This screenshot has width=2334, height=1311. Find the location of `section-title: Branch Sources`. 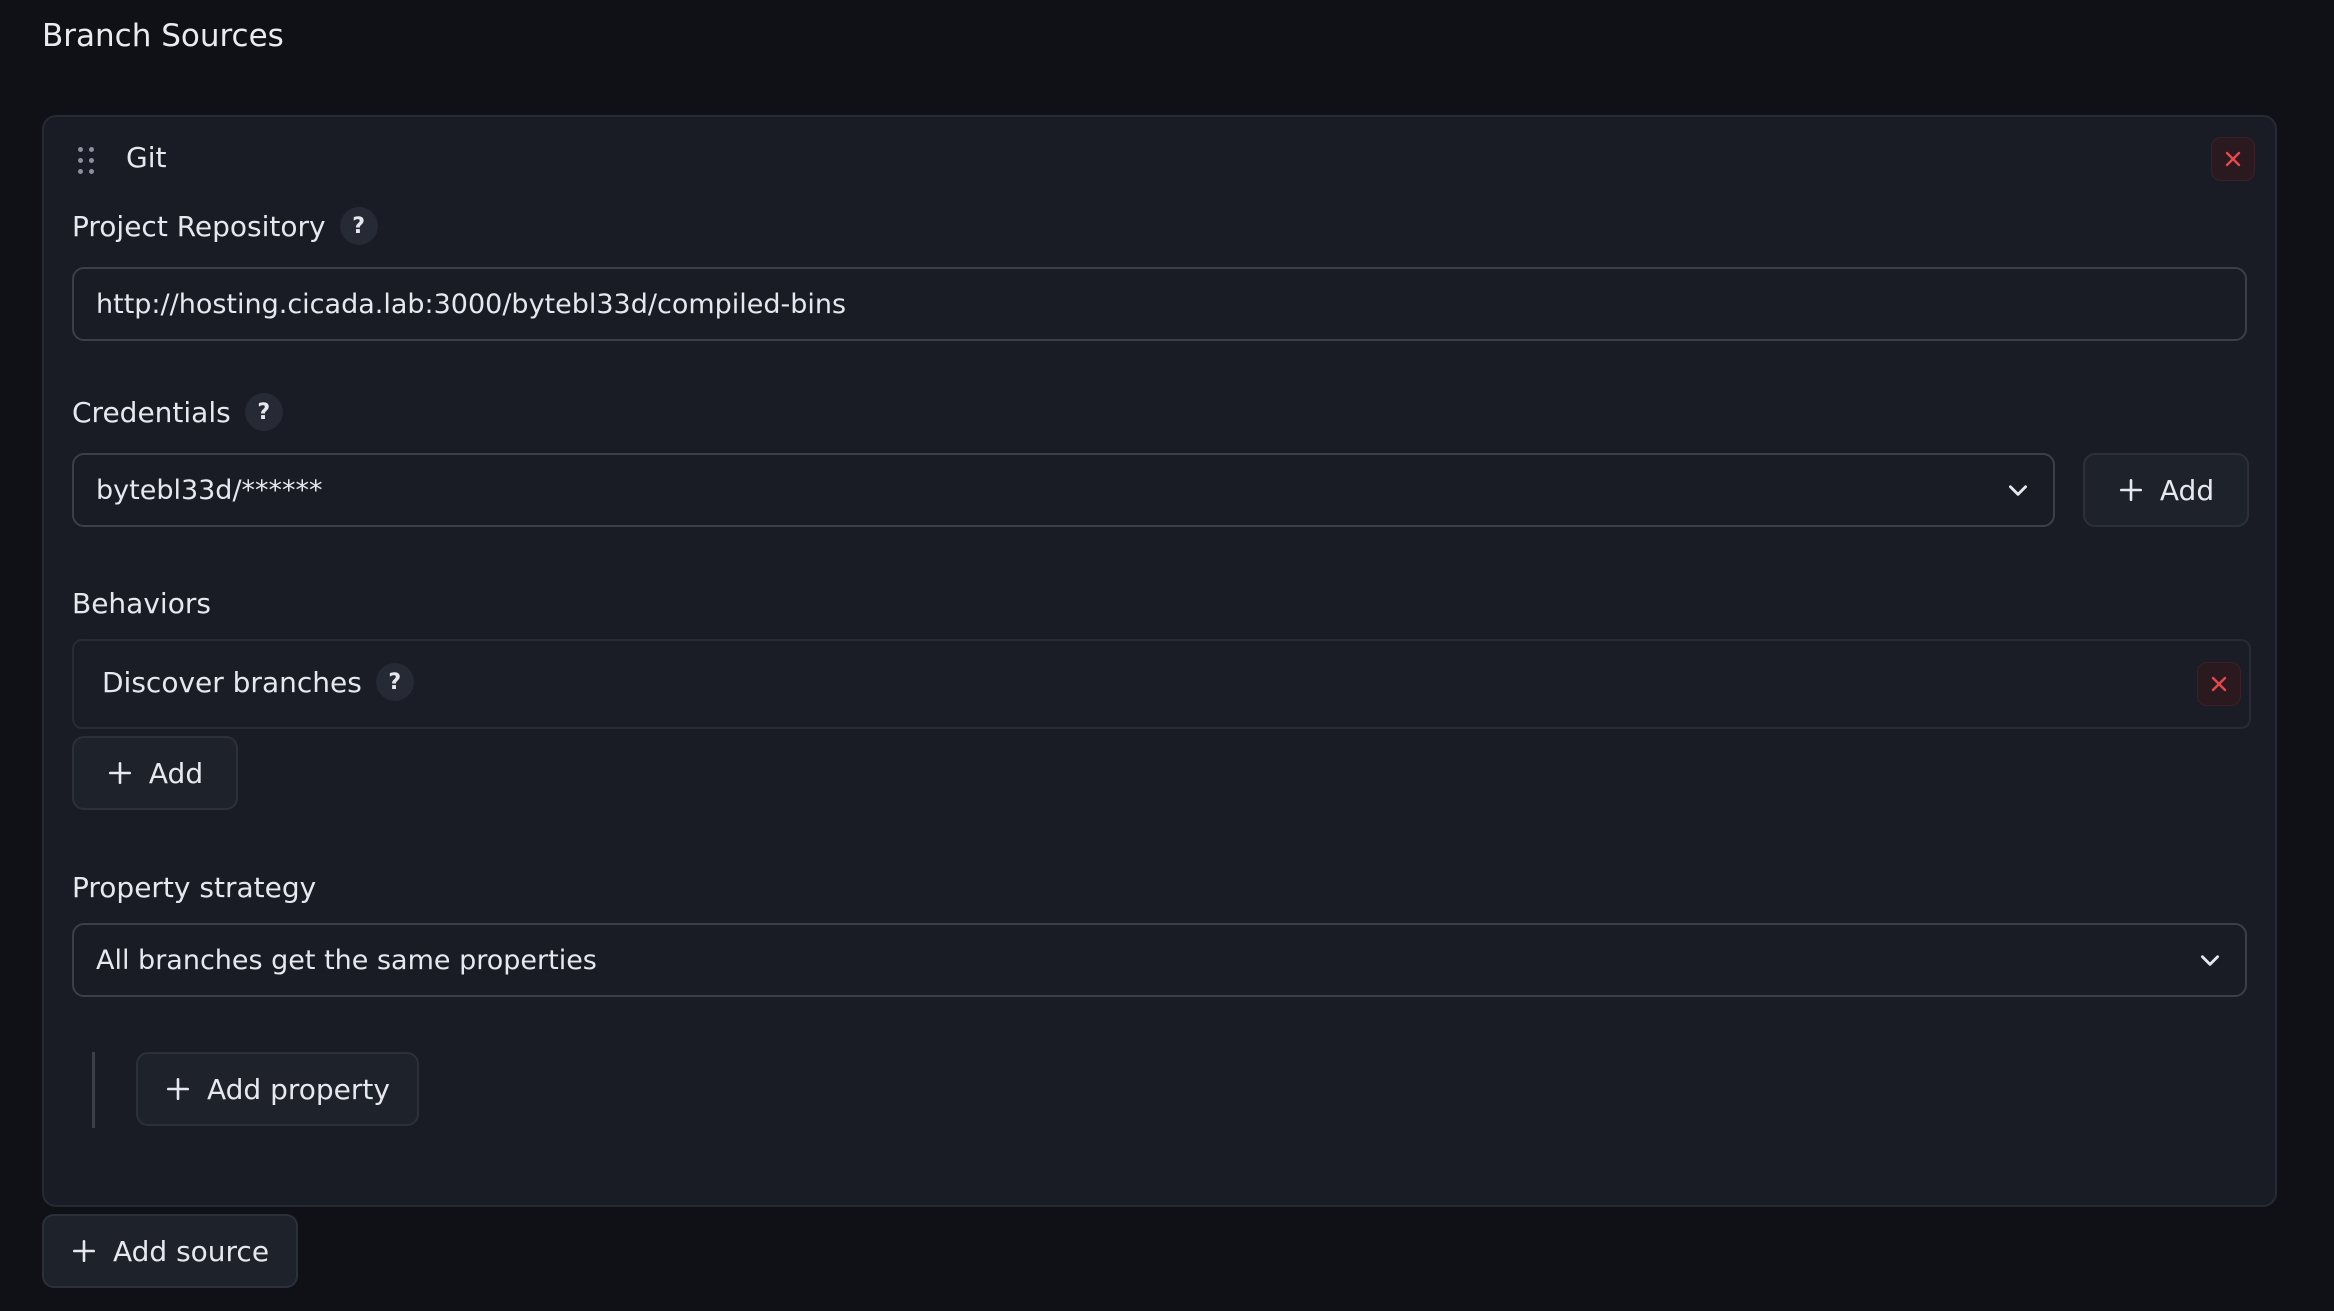

section-title: Branch Sources is located at coordinates (163, 36).